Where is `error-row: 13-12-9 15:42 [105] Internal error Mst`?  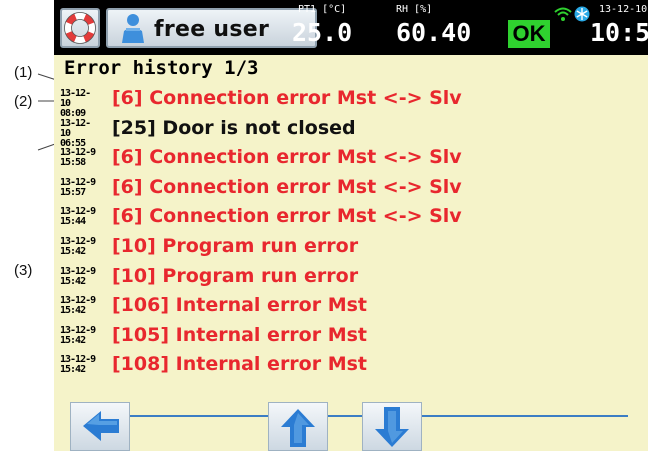
error-row: 13-12-9 15:42 [105] Internal error Mst is located at coordinates (351, 338).